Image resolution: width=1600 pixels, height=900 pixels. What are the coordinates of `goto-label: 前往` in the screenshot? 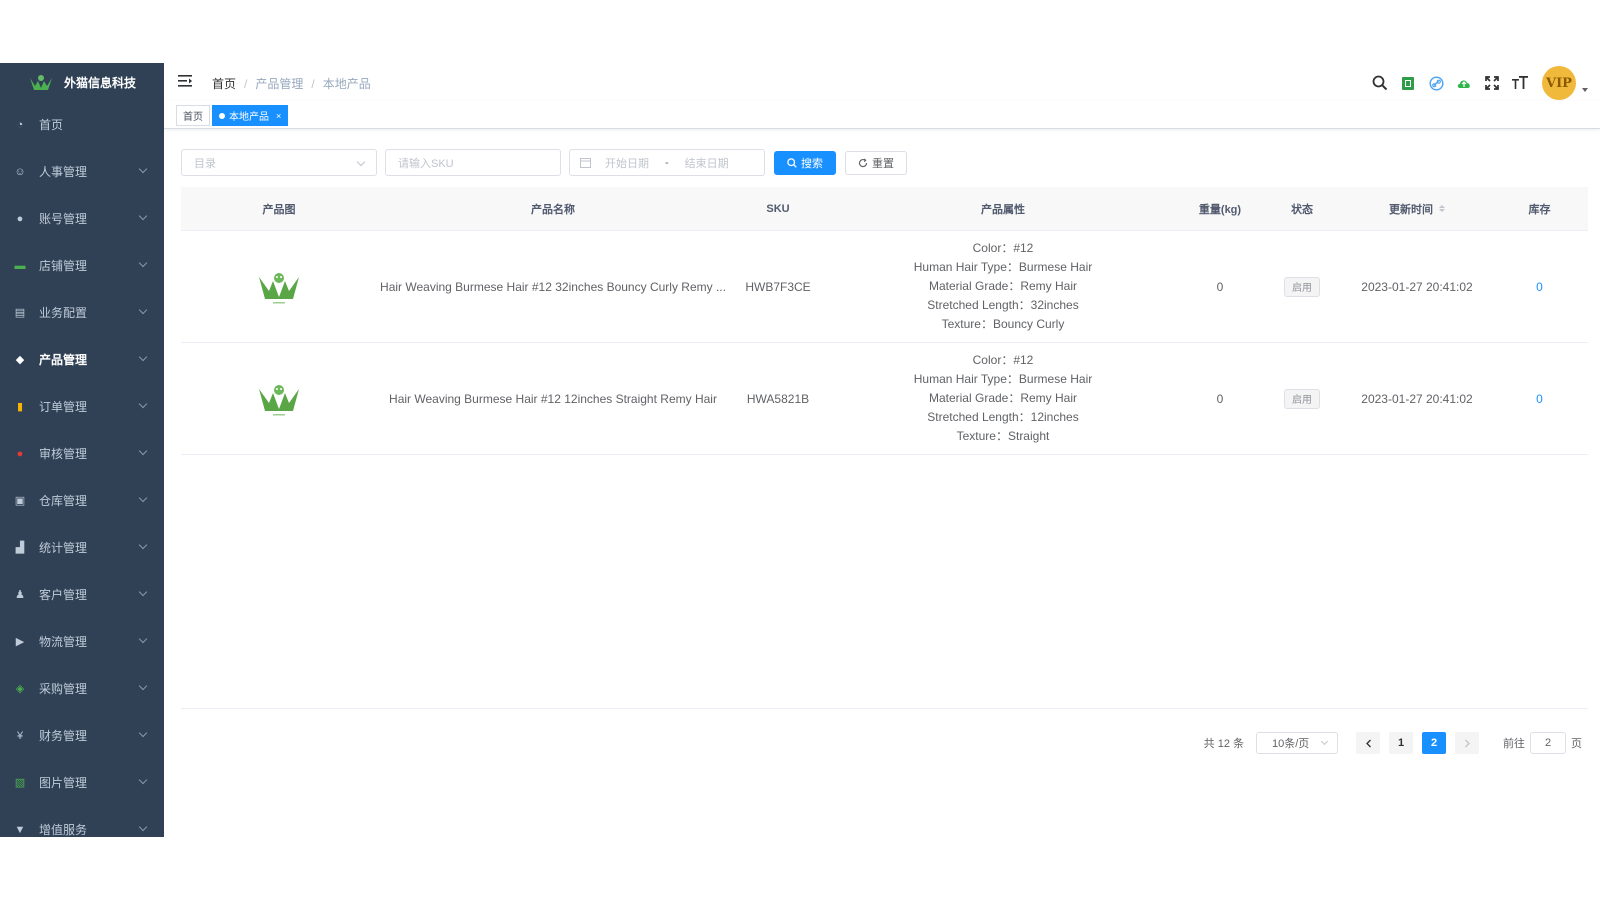 It's located at (1514, 744).